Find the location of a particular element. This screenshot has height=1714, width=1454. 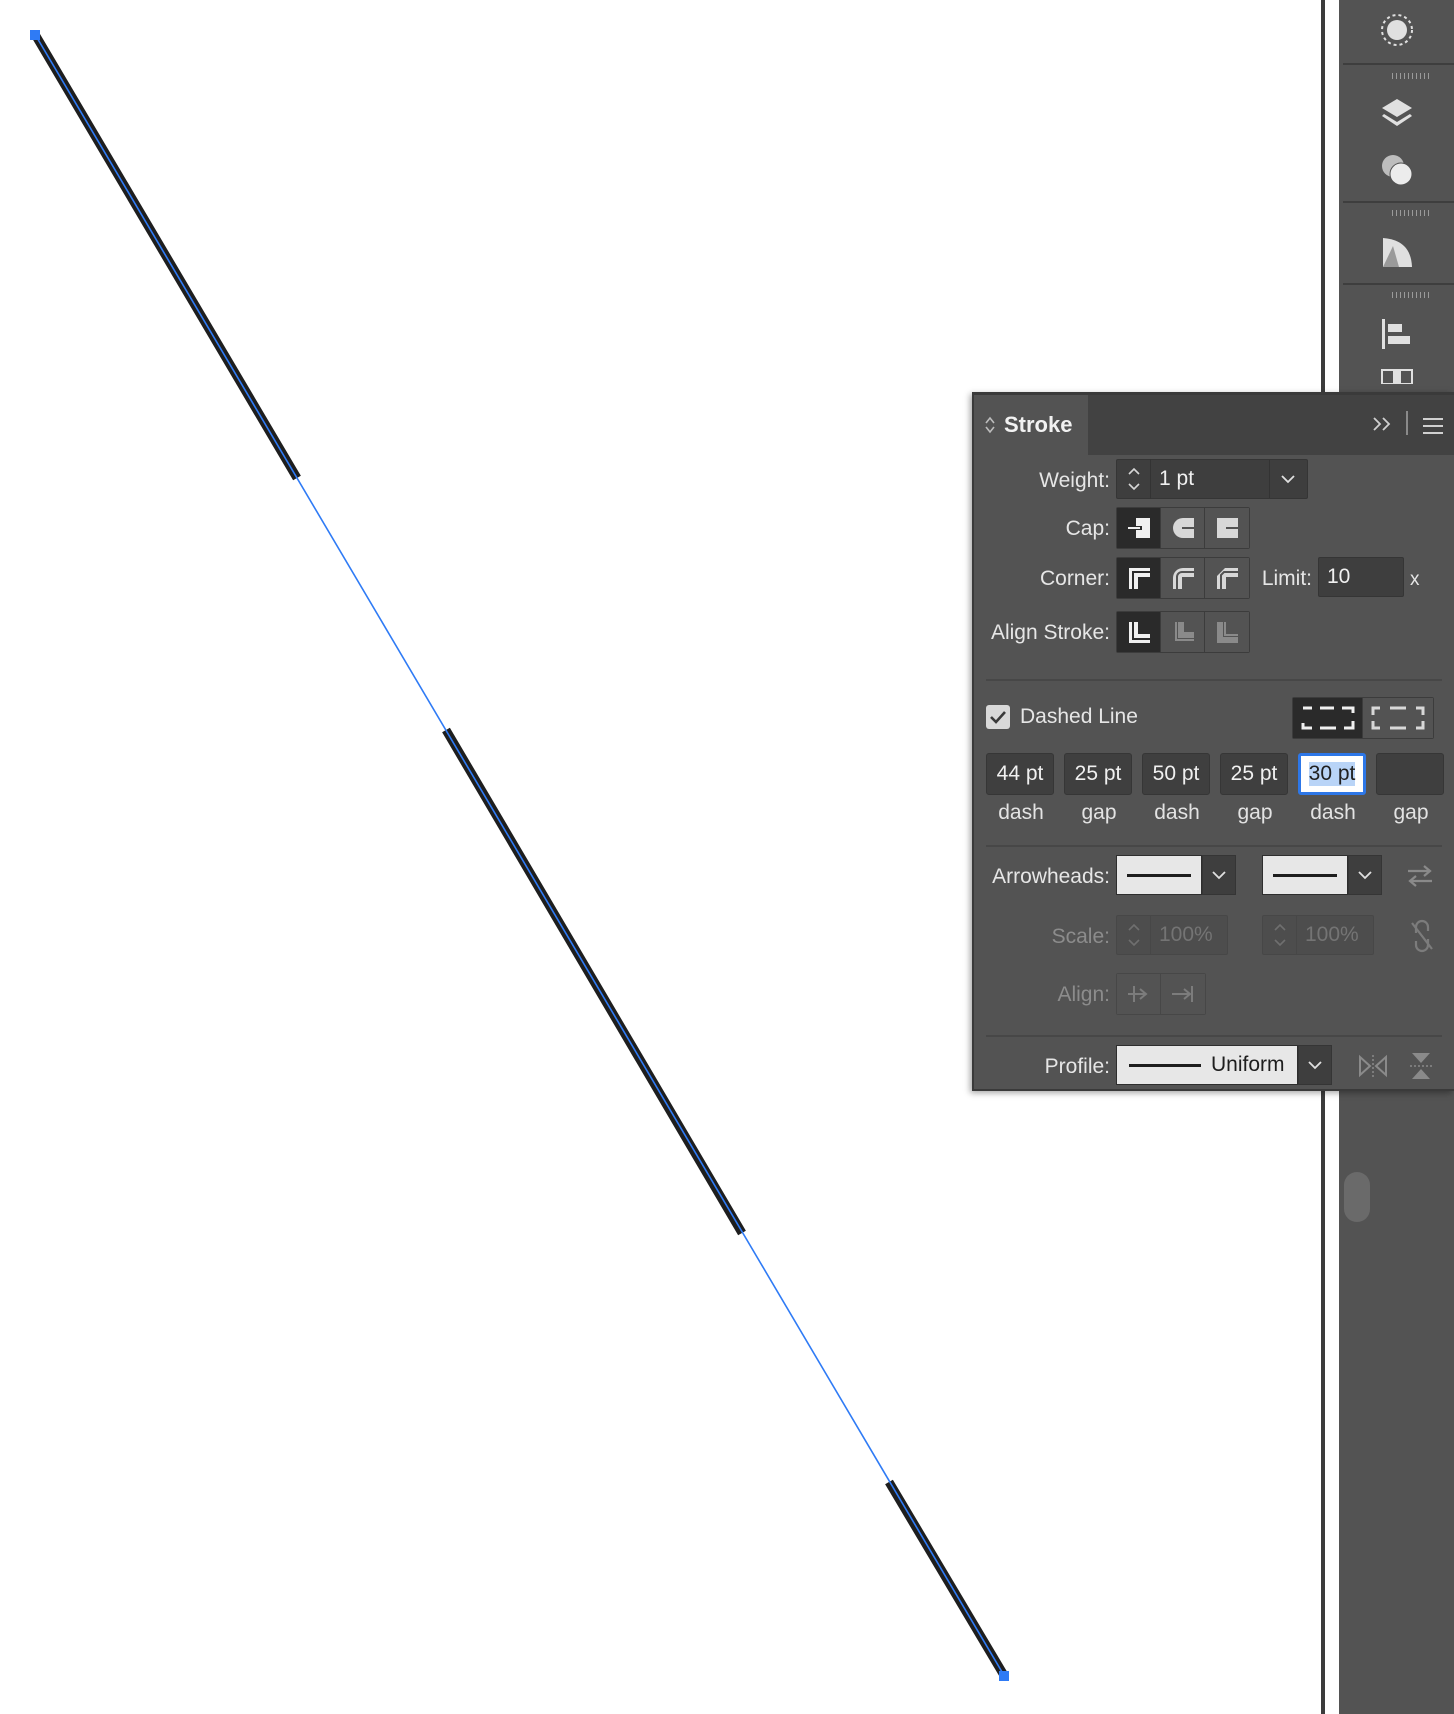

weight-label: Weight: is located at coordinates (1074, 480).